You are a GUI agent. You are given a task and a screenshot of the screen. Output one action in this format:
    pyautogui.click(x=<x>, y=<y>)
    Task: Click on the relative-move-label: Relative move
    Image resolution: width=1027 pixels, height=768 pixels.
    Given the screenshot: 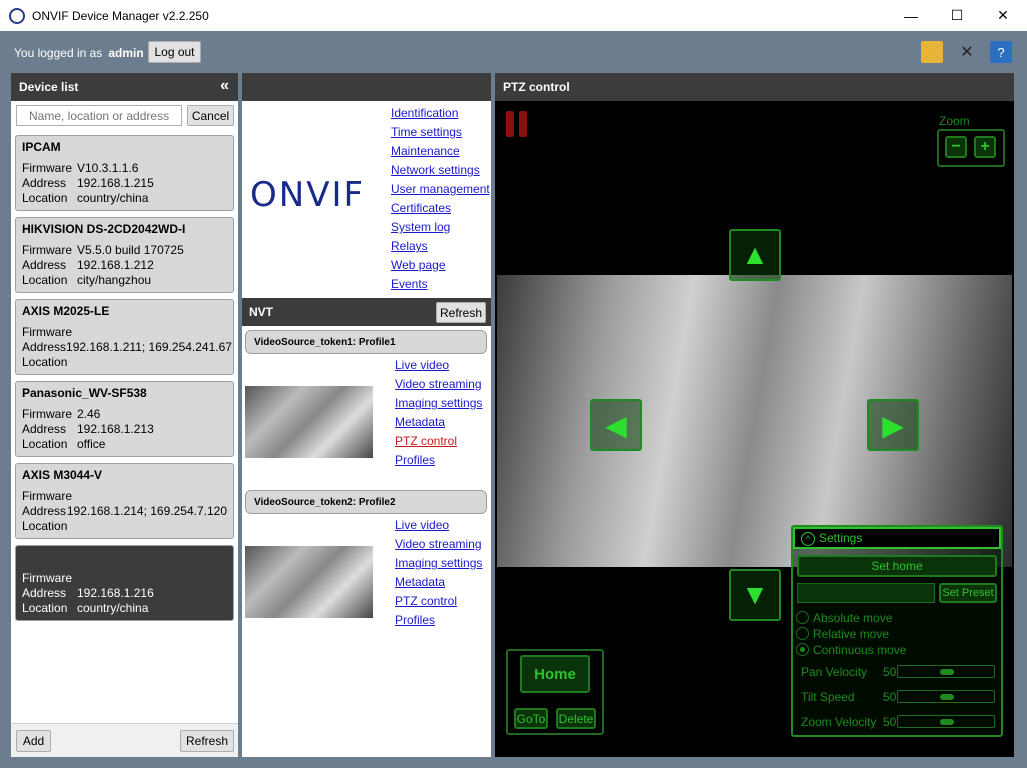 What is the action you would take?
    pyautogui.click(x=851, y=634)
    